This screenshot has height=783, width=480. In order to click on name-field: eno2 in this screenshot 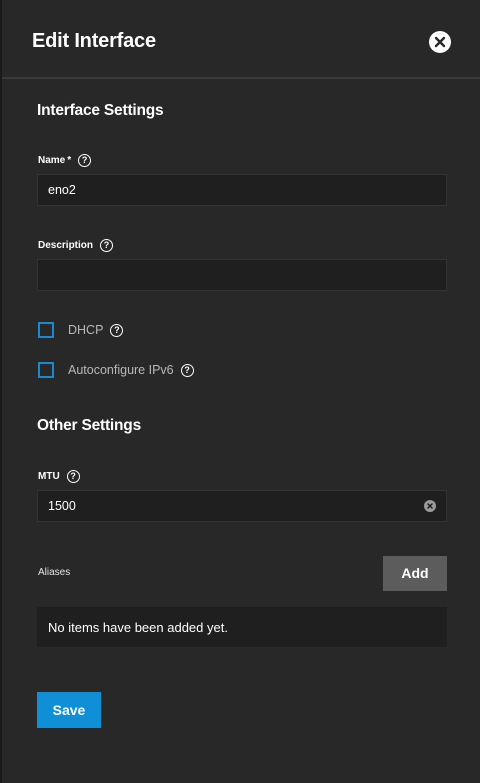, I will do `click(242, 190)`.